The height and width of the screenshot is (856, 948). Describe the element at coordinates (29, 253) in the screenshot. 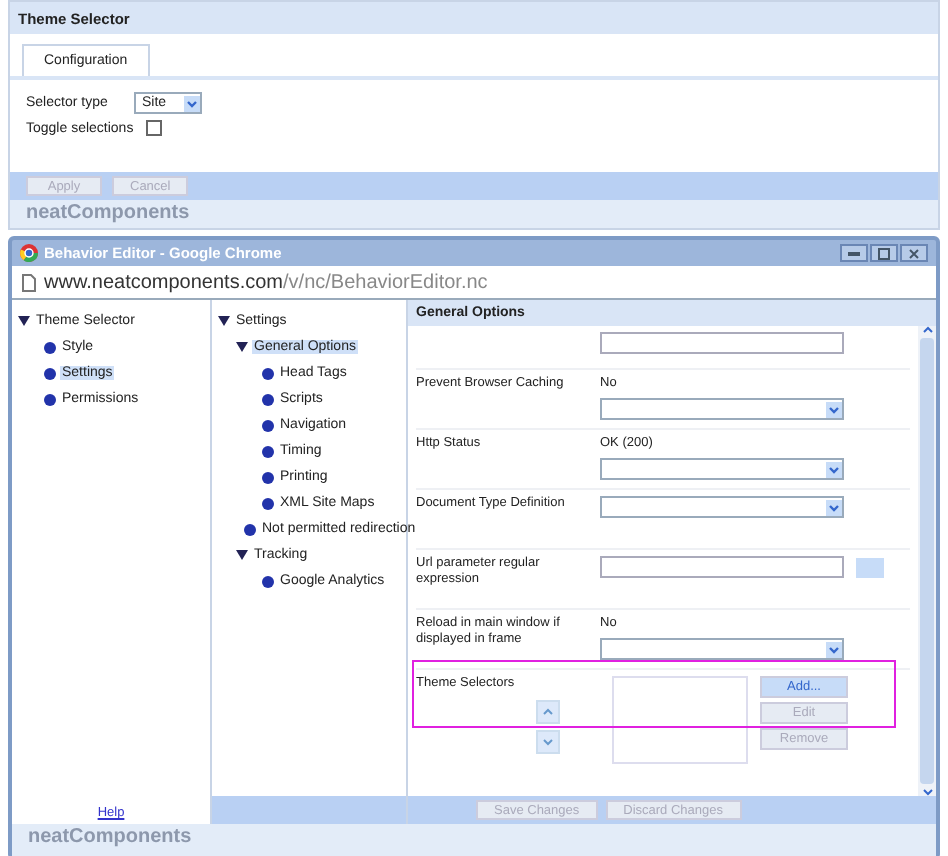

I see `browser-logo-icon` at that location.